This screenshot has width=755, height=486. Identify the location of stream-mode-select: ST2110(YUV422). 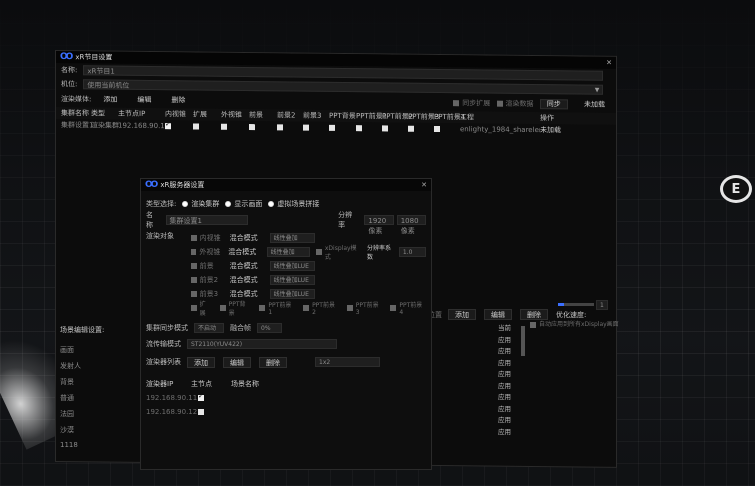
(262, 344).